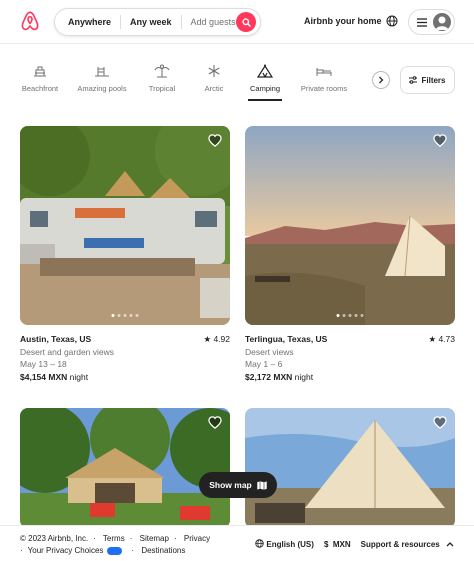 Image resolution: width=474 pixels, height=561 pixels. I want to click on search-bar: Anywhere Any week Add guests, so click(157, 22).